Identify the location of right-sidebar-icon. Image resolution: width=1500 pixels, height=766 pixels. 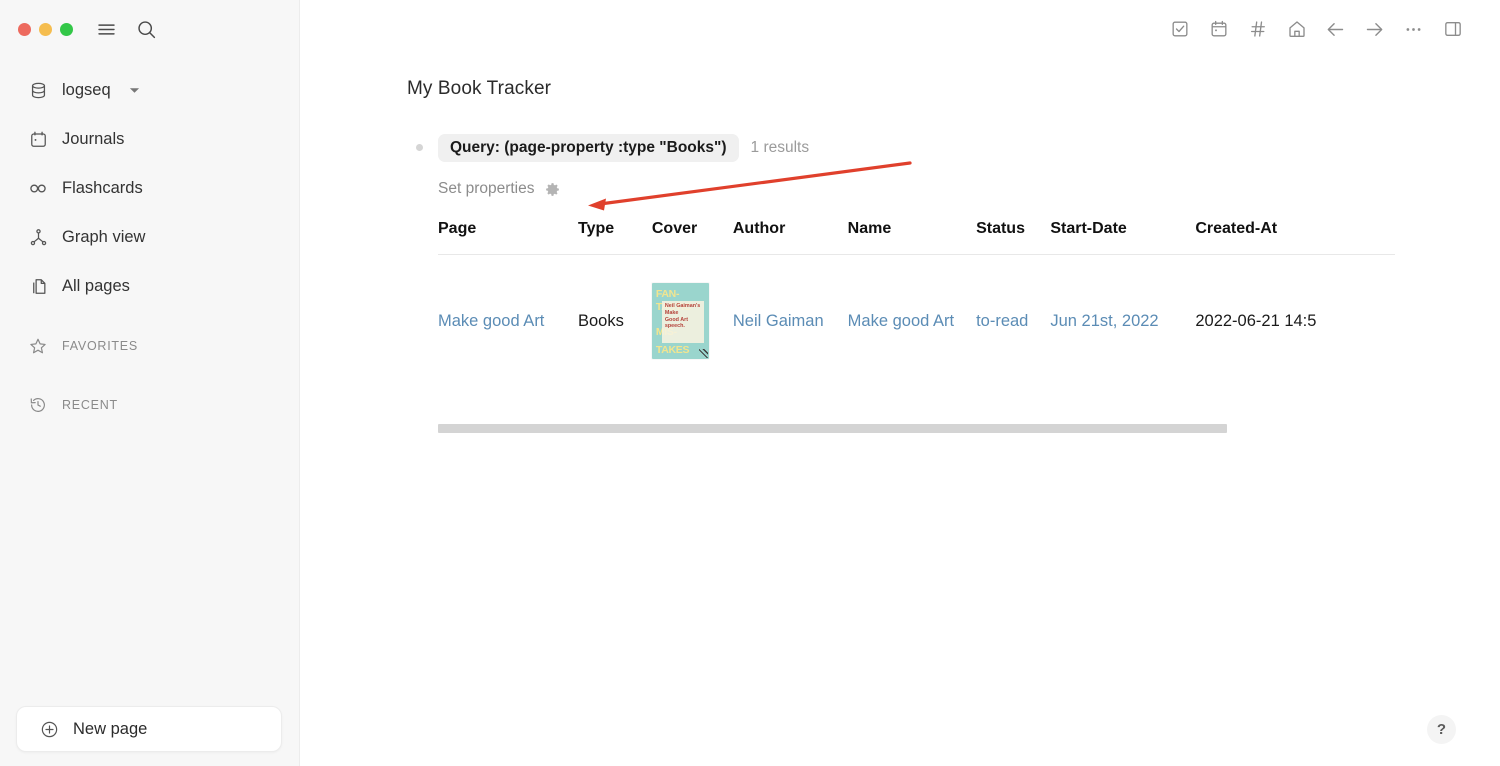
(1452, 29).